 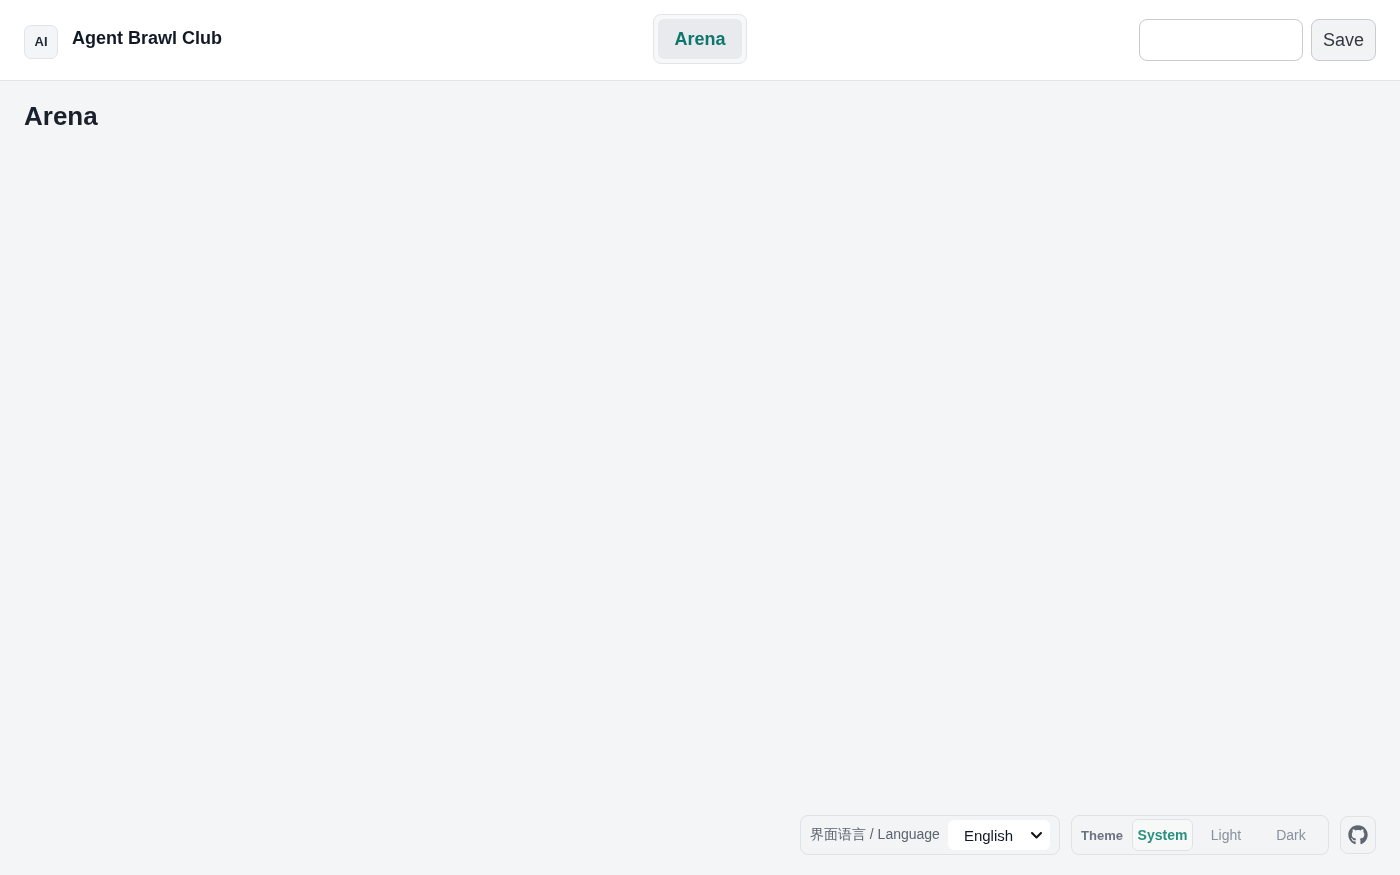 What do you see at coordinates (999, 835) in the screenshot?
I see `language-select: English` at bounding box center [999, 835].